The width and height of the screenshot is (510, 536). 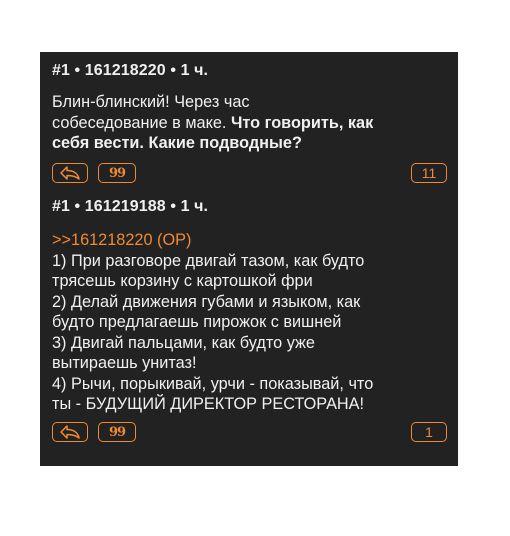 What do you see at coordinates (130, 70) in the screenshot?
I see `post-header: #1 • 161218220 • 1 ч.` at bounding box center [130, 70].